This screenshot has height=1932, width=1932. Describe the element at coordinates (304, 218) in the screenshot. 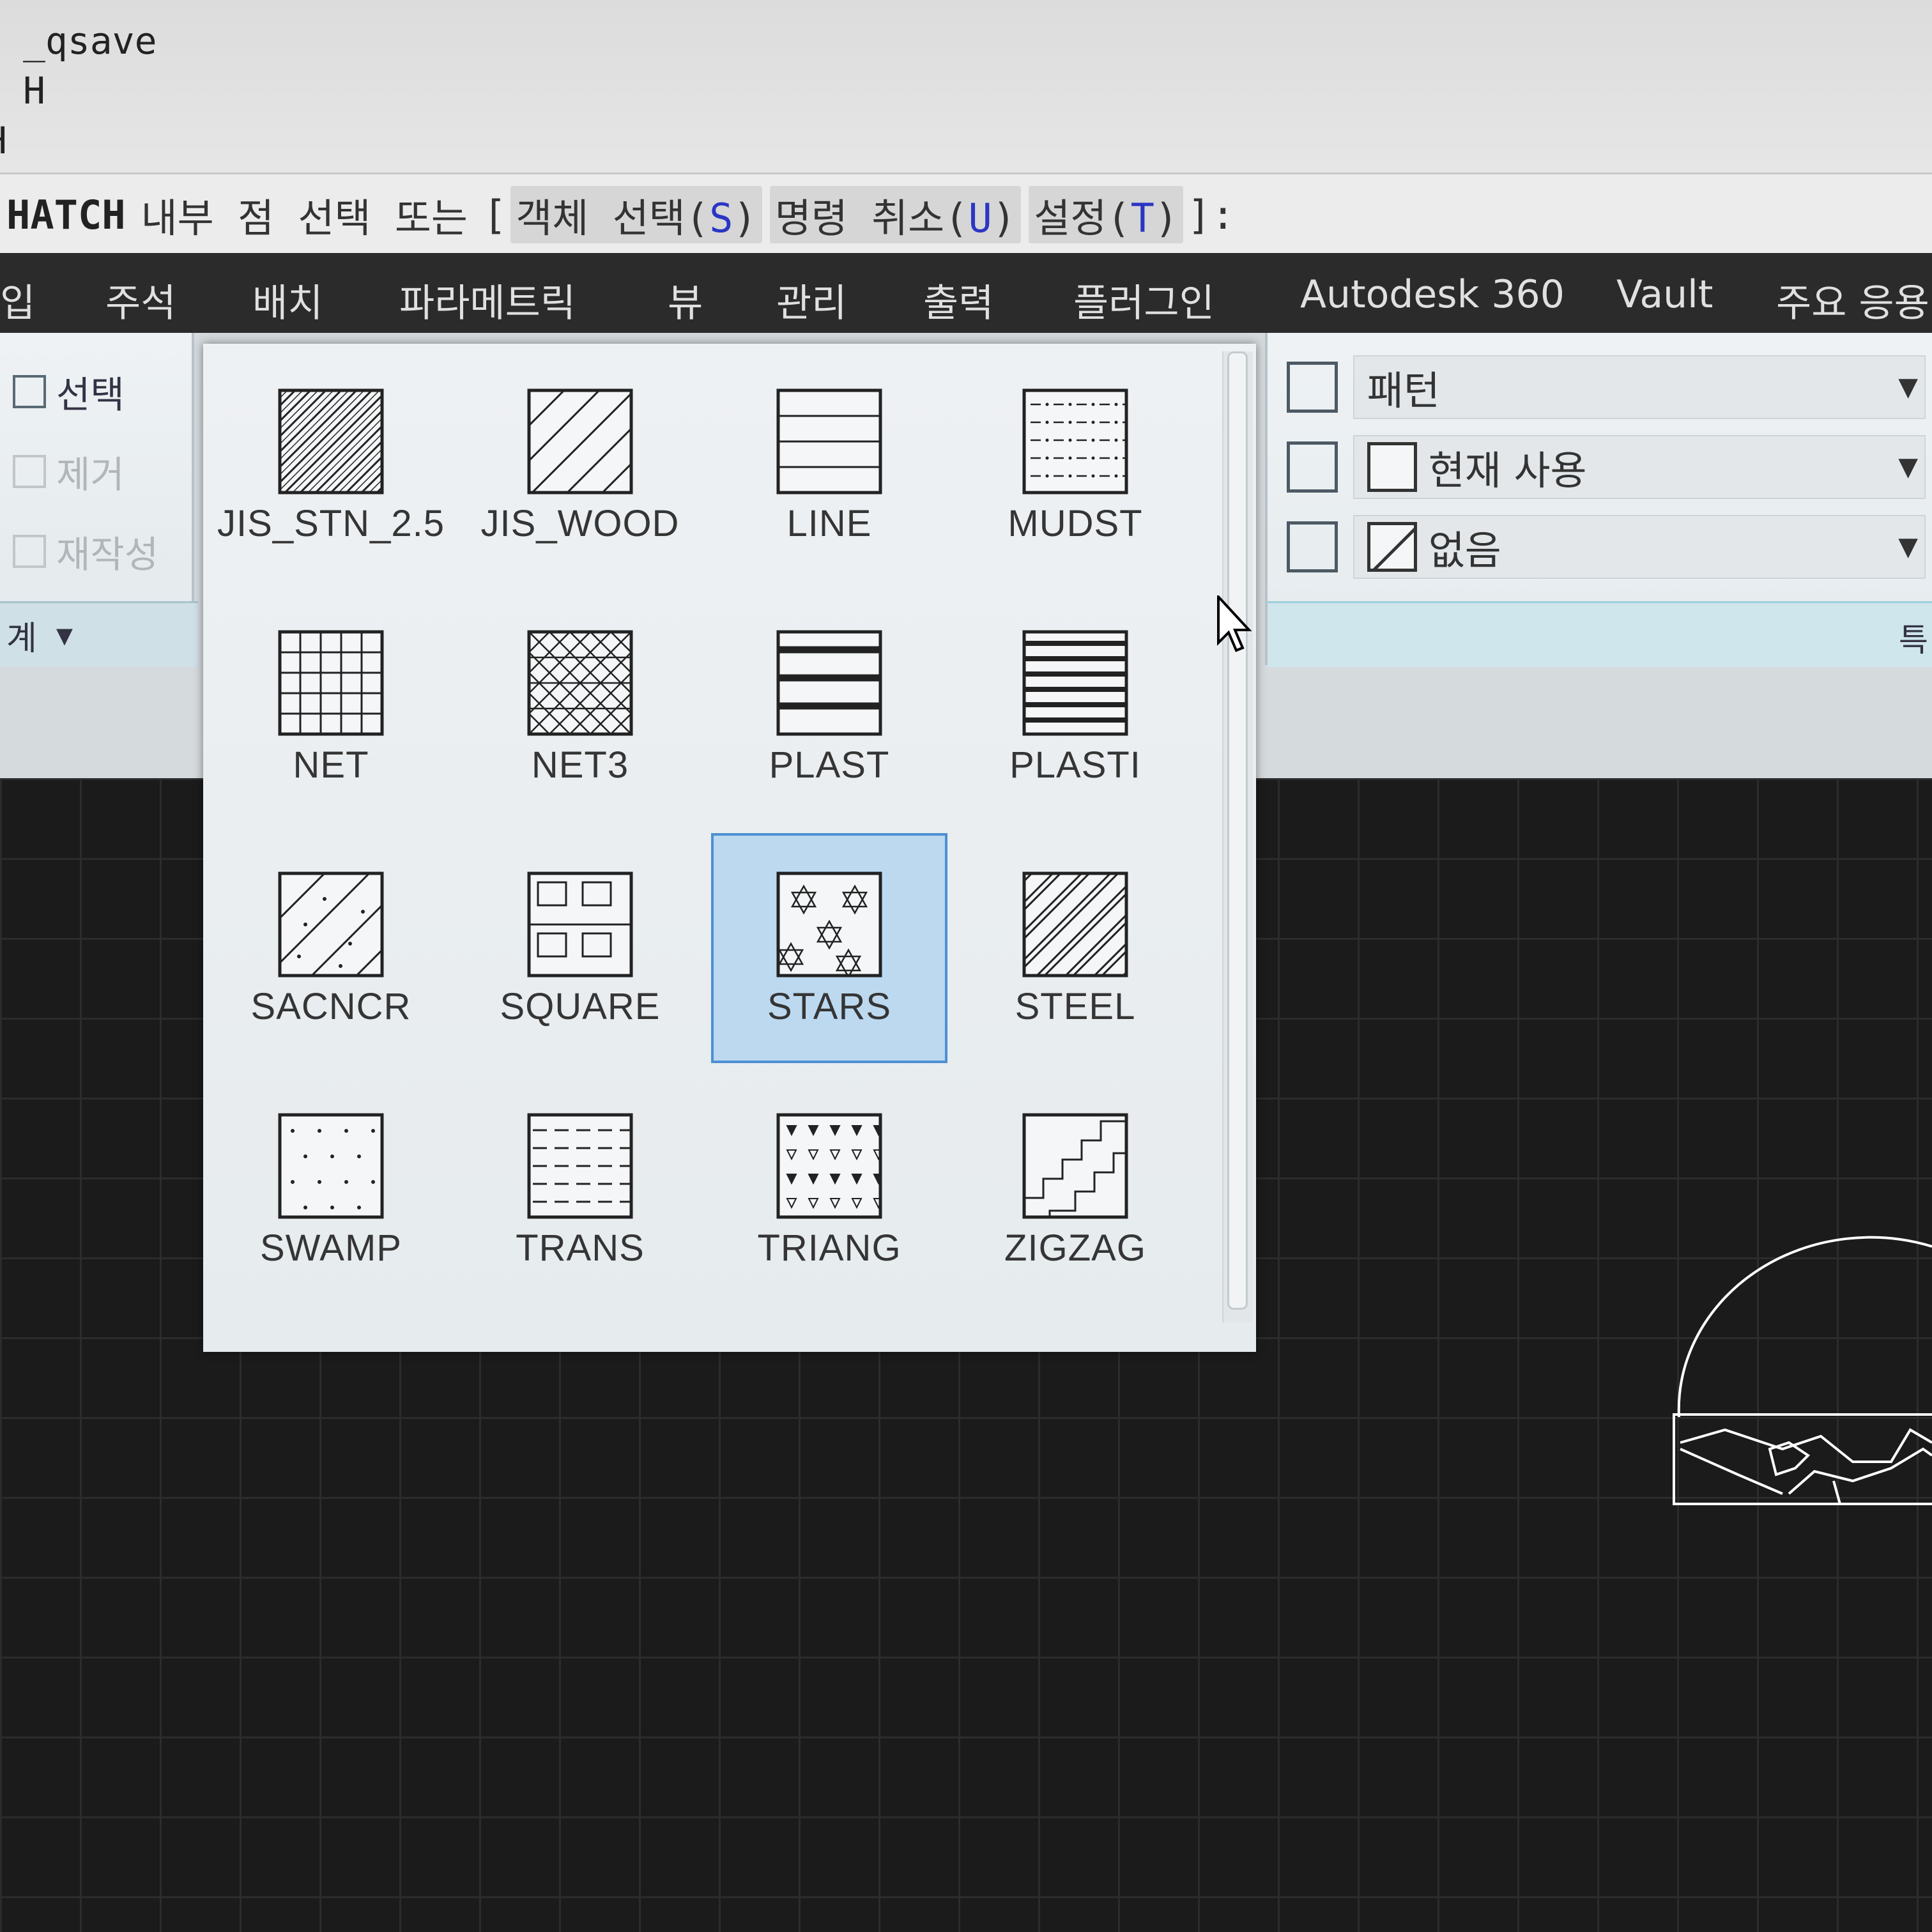

I see `command-prompt-text: 내부 점 선택 또는` at that location.